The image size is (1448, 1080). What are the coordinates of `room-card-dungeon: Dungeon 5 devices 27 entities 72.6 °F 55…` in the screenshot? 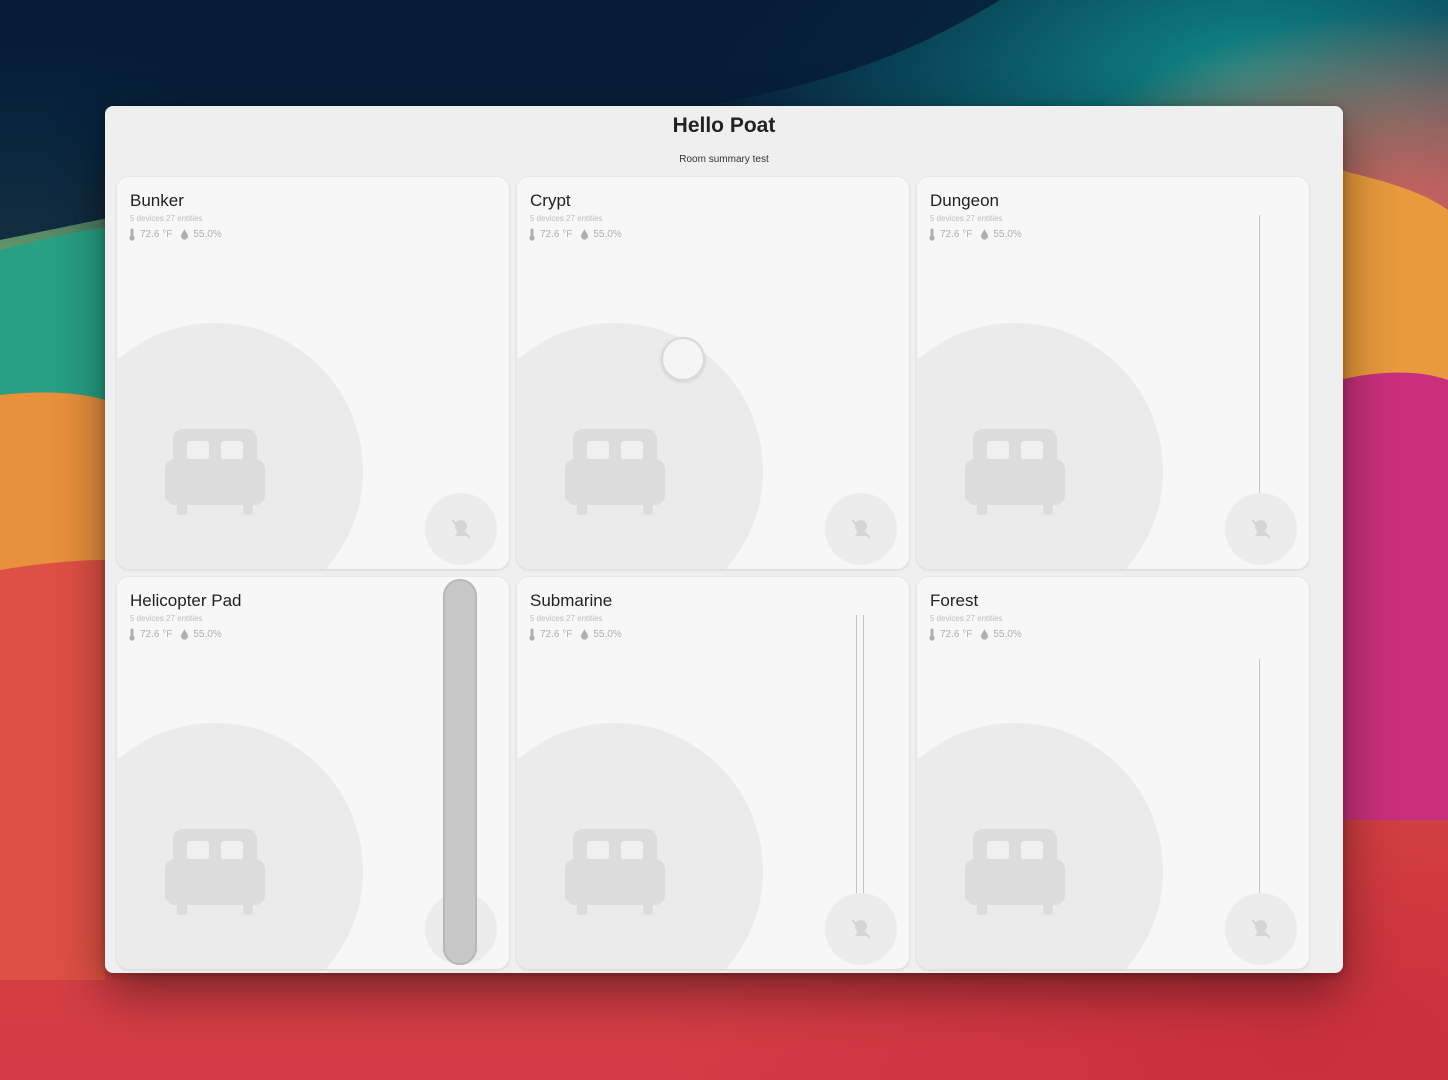 It's located at (1113, 373).